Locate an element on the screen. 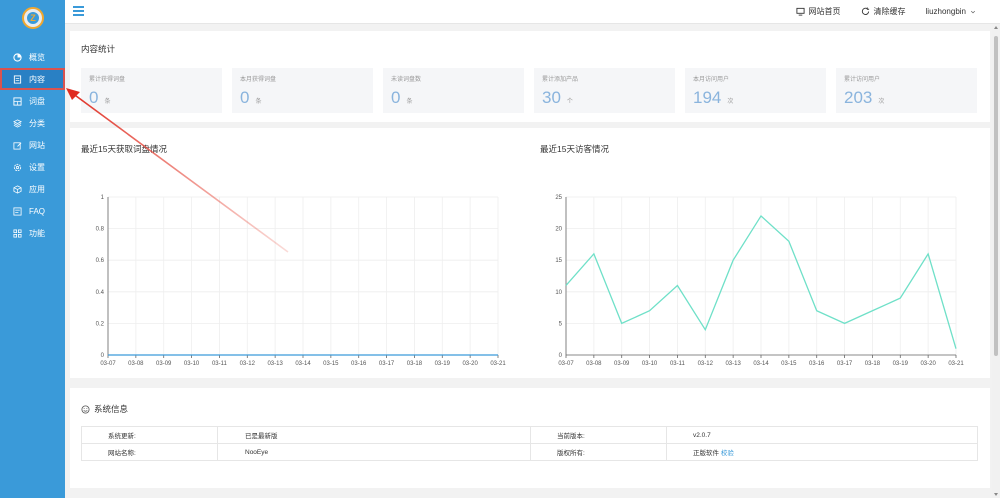 Image resolution: width=1000 pixels, height=498 pixels. table-row: 系统更新: 已是最新版 当前版本: v2.0.7 is located at coordinates (529, 435).